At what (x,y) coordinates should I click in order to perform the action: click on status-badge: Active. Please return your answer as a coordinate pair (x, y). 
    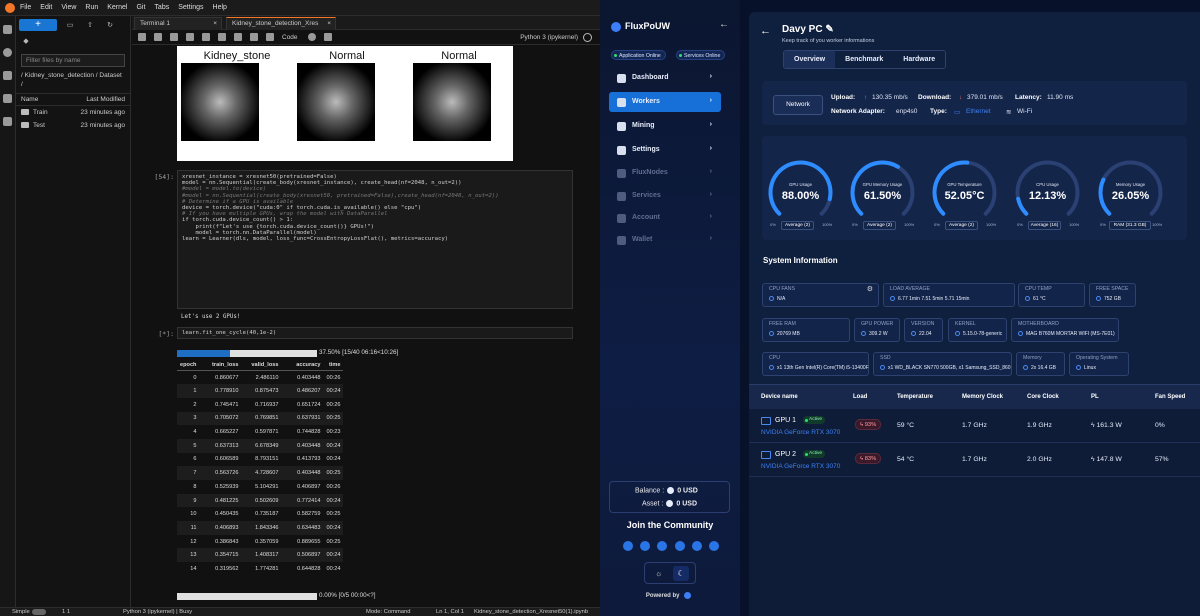
    Looking at the image, I should click on (814, 420).